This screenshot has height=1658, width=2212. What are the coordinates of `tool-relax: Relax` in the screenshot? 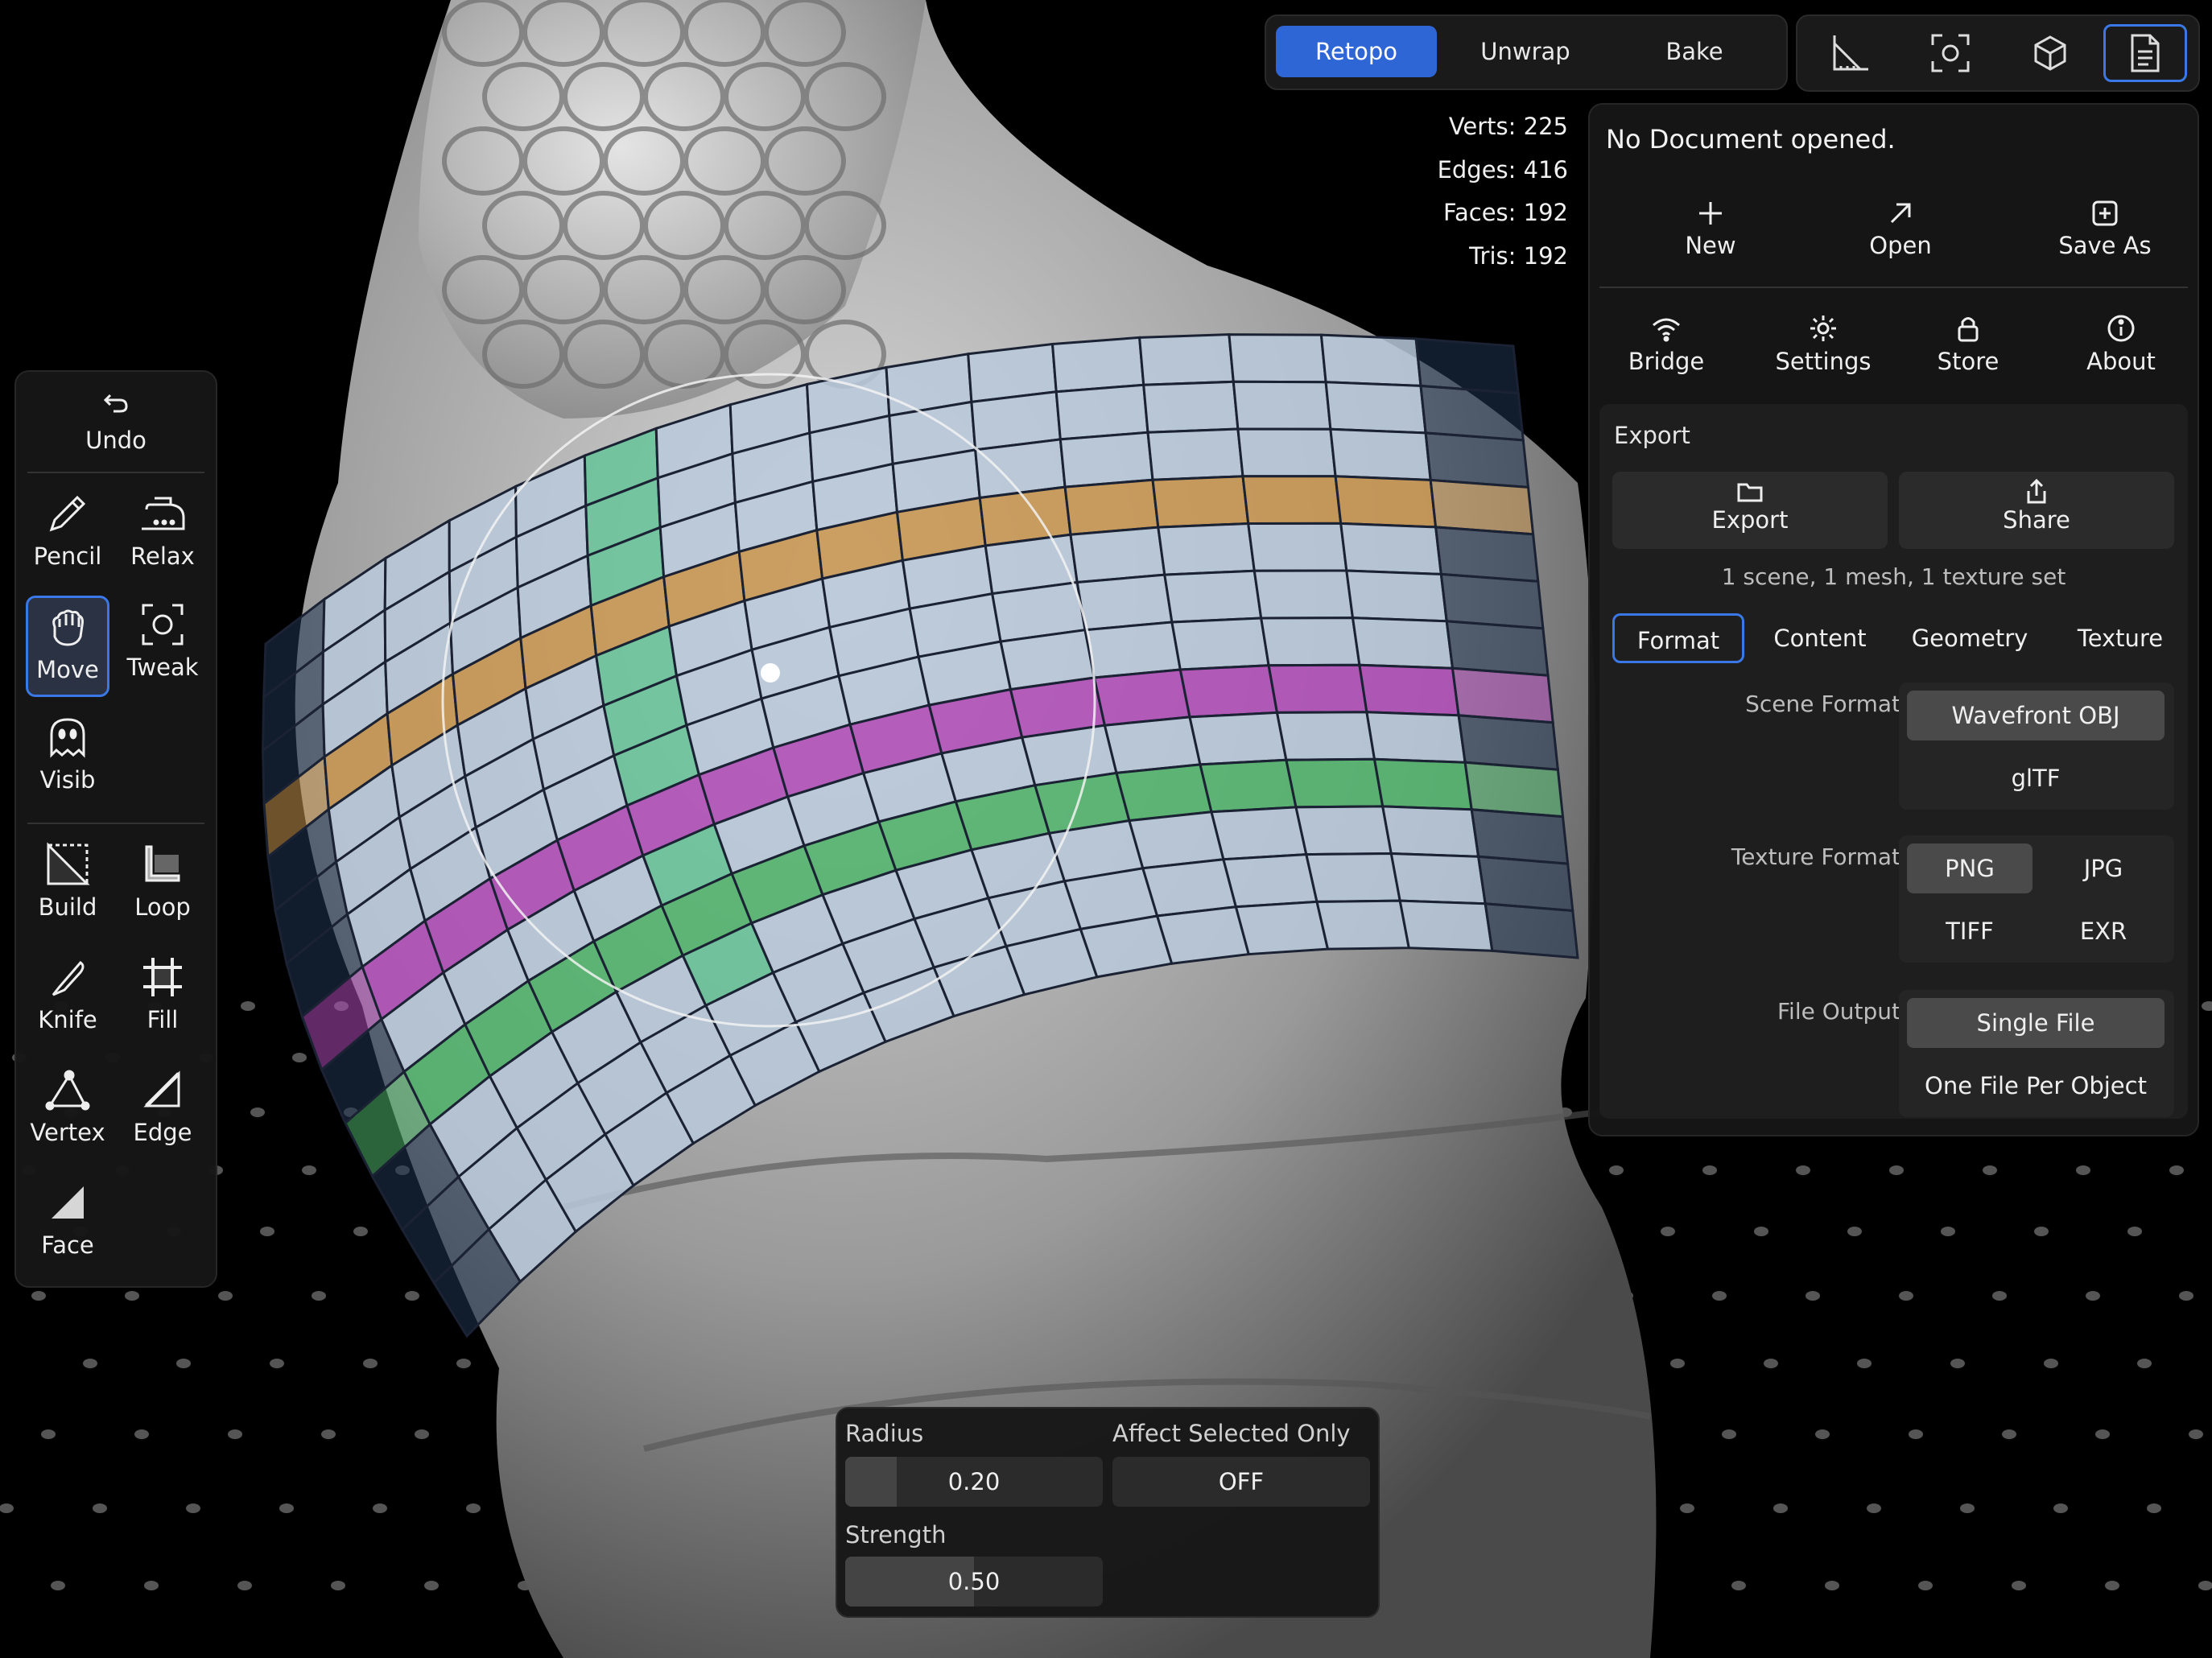 It's located at (162, 535).